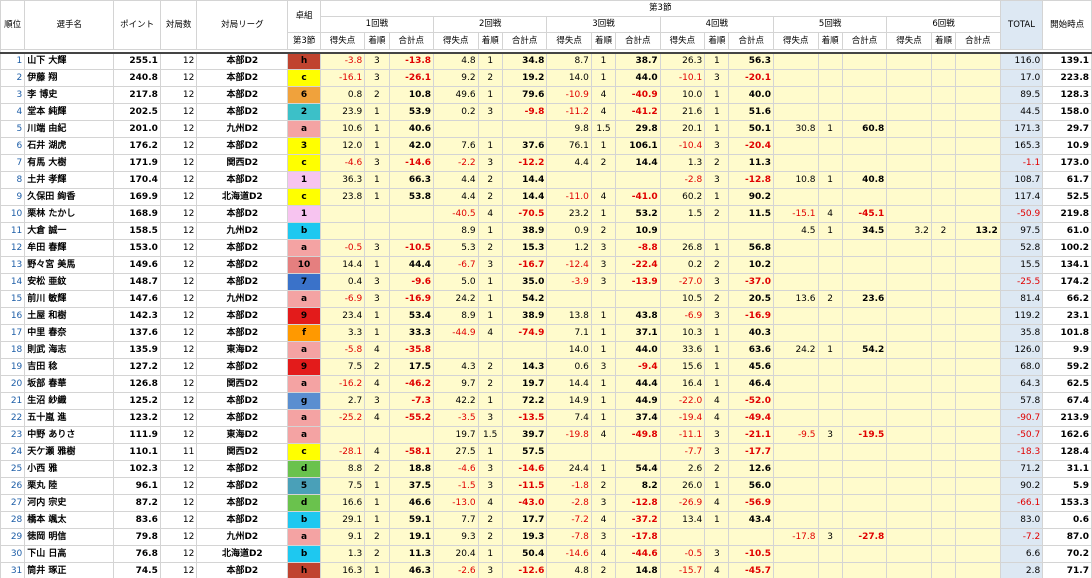 The width and height of the screenshot is (1092, 578). I want to click on total-cell: 89.5, so click(1021, 95).